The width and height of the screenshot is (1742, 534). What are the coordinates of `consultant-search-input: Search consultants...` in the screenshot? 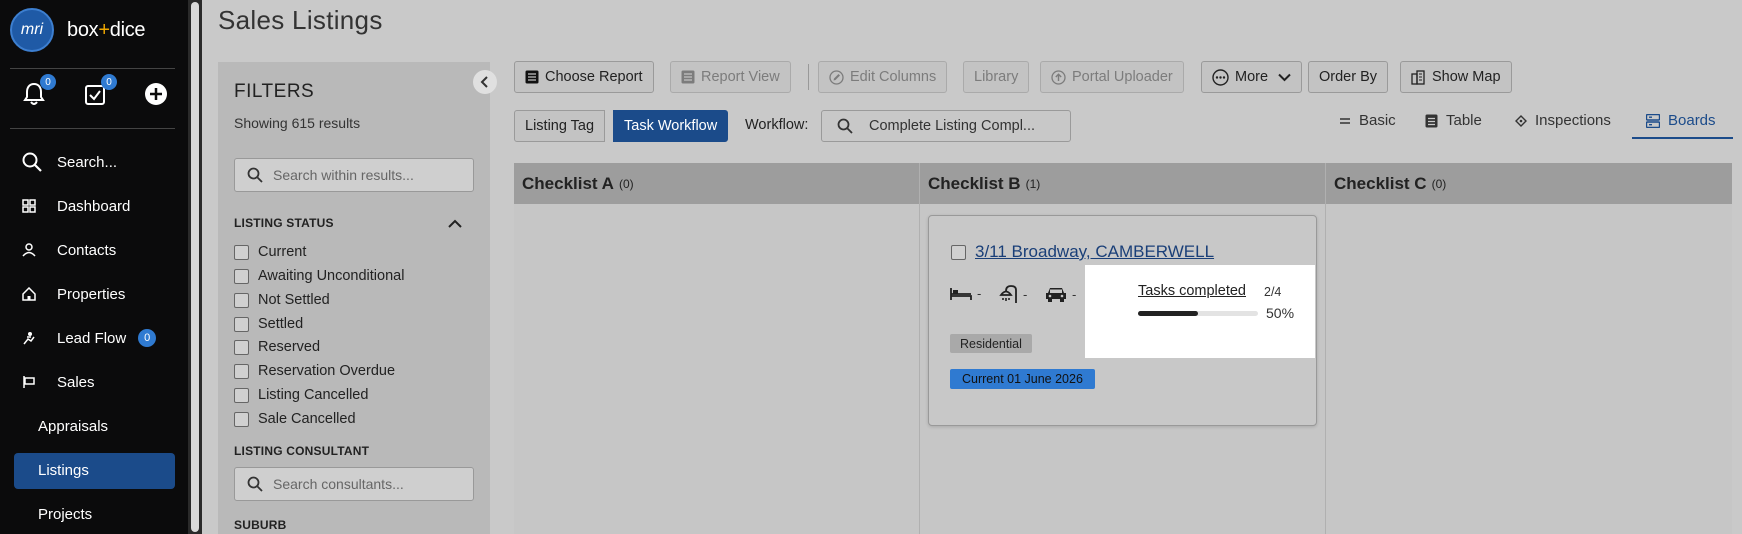 It's located at (354, 484).